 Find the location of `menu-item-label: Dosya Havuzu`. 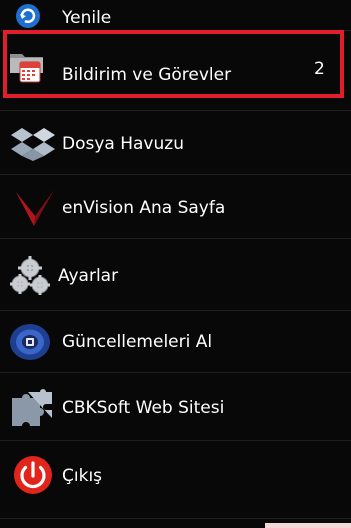

menu-item-label: Dosya Havuzu is located at coordinates (123, 144).